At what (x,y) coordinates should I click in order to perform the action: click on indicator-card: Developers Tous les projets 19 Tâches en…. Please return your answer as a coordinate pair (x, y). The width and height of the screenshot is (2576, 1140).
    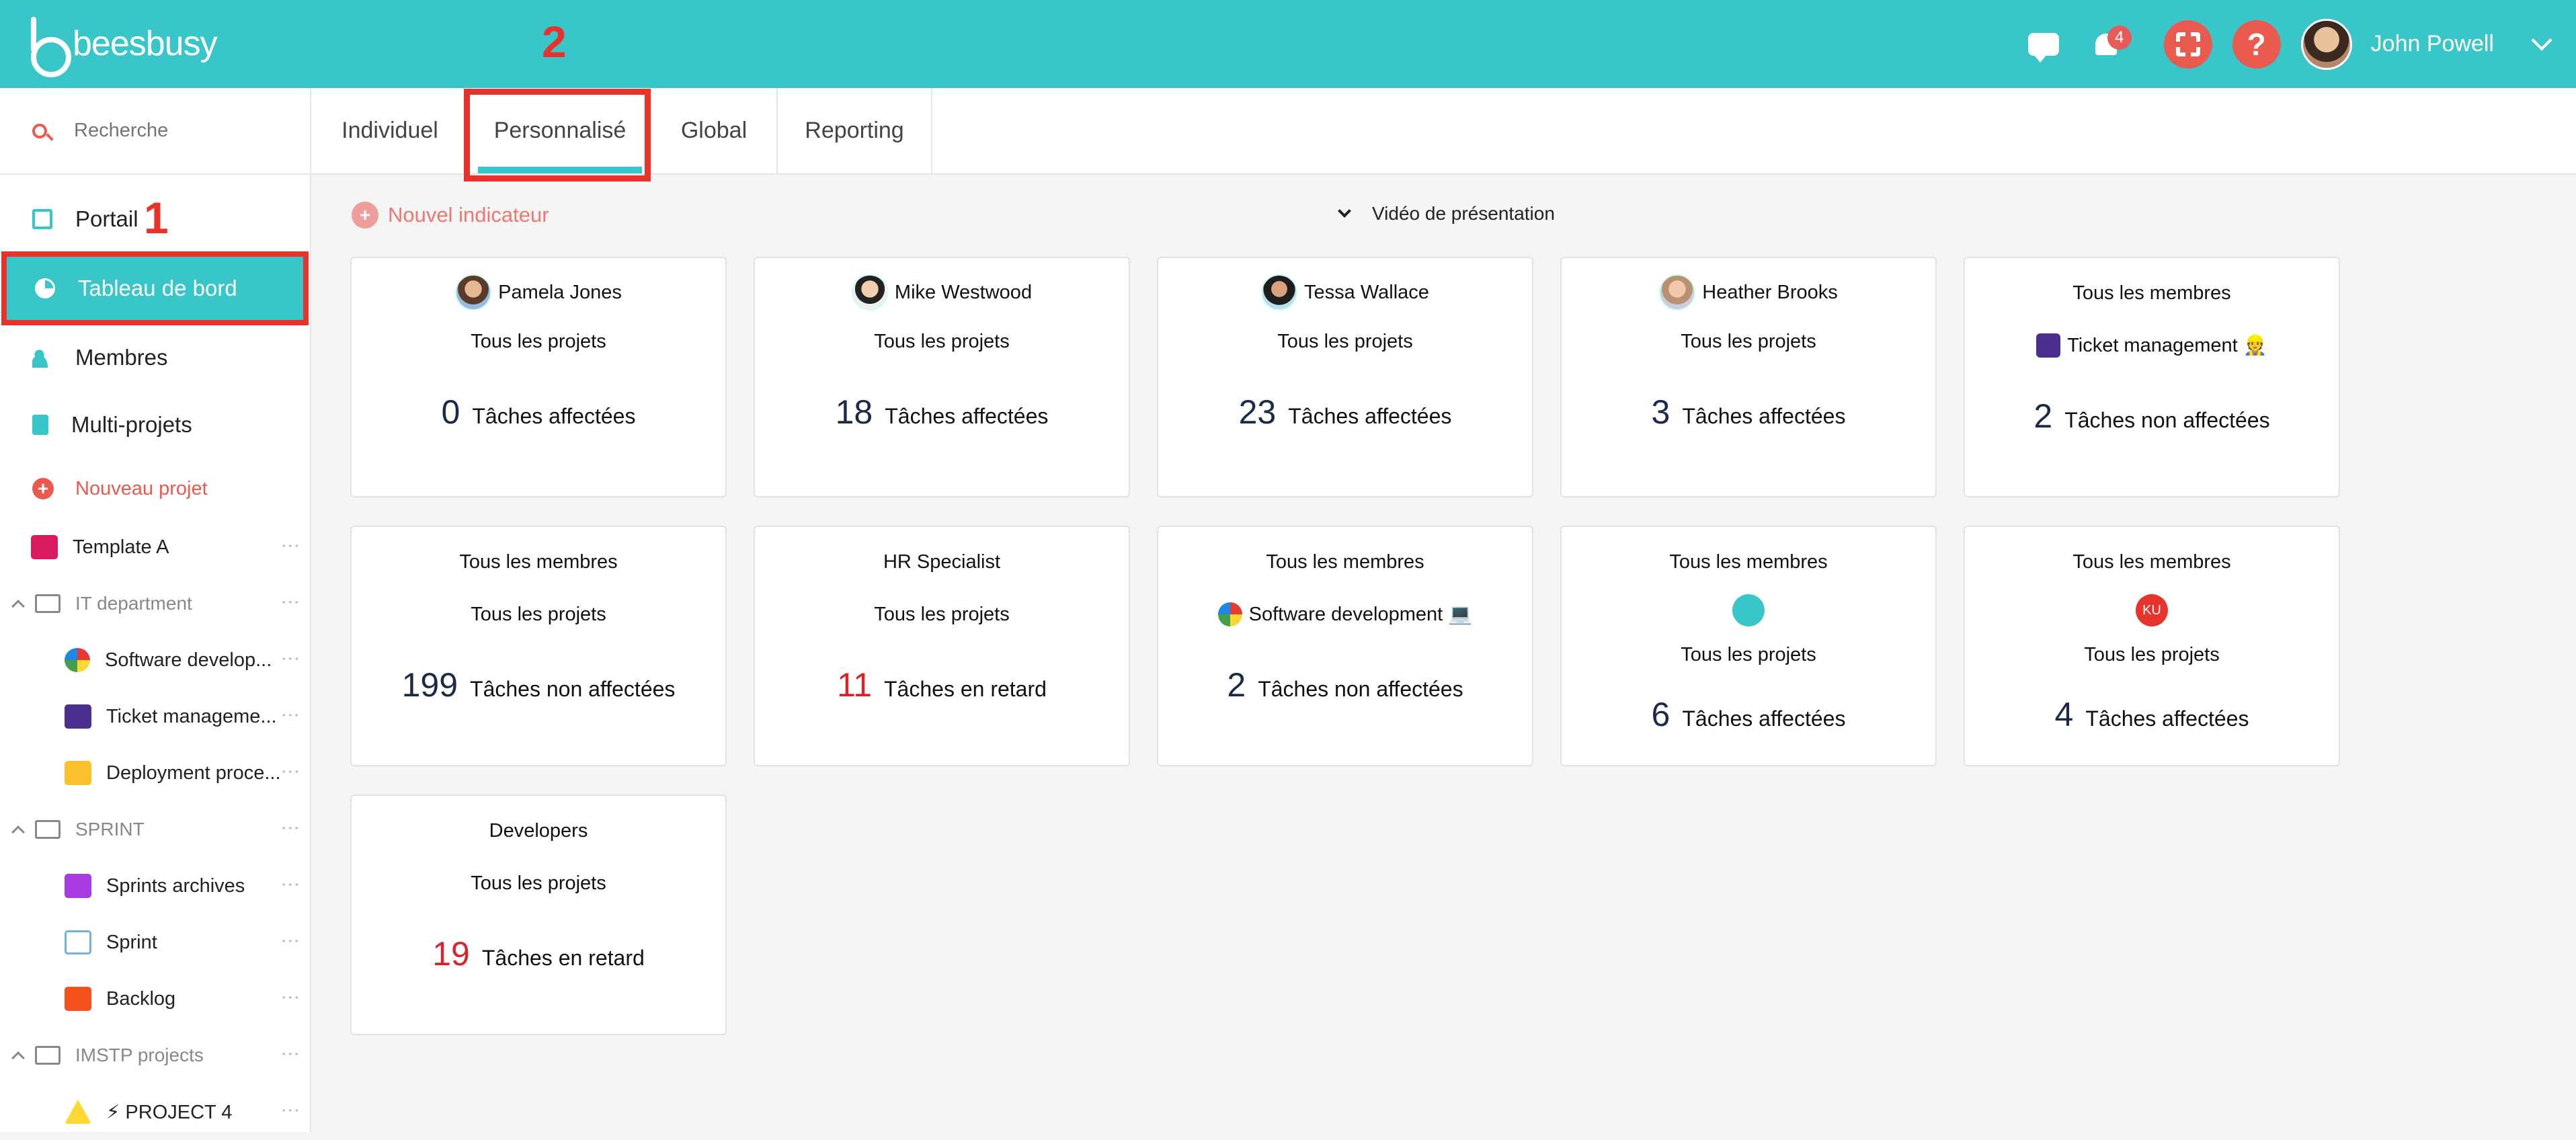
    Looking at the image, I should click on (538, 915).